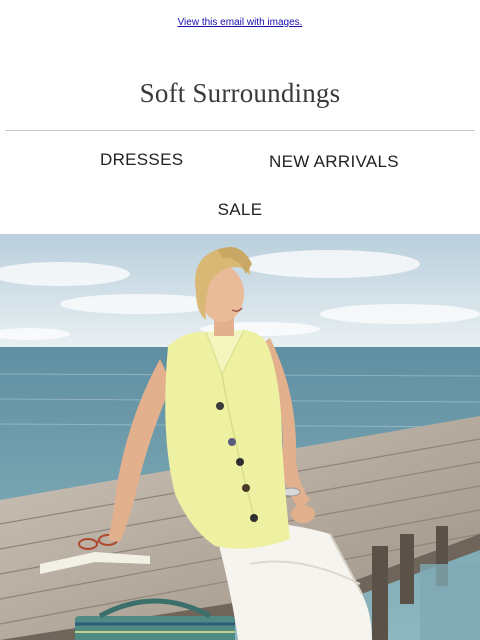 Image resolution: width=480 pixels, height=640 pixels. What do you see at coordinates (450, 602) in the screenshot?
I see `shallow-water` at bounding box center [450, 602].